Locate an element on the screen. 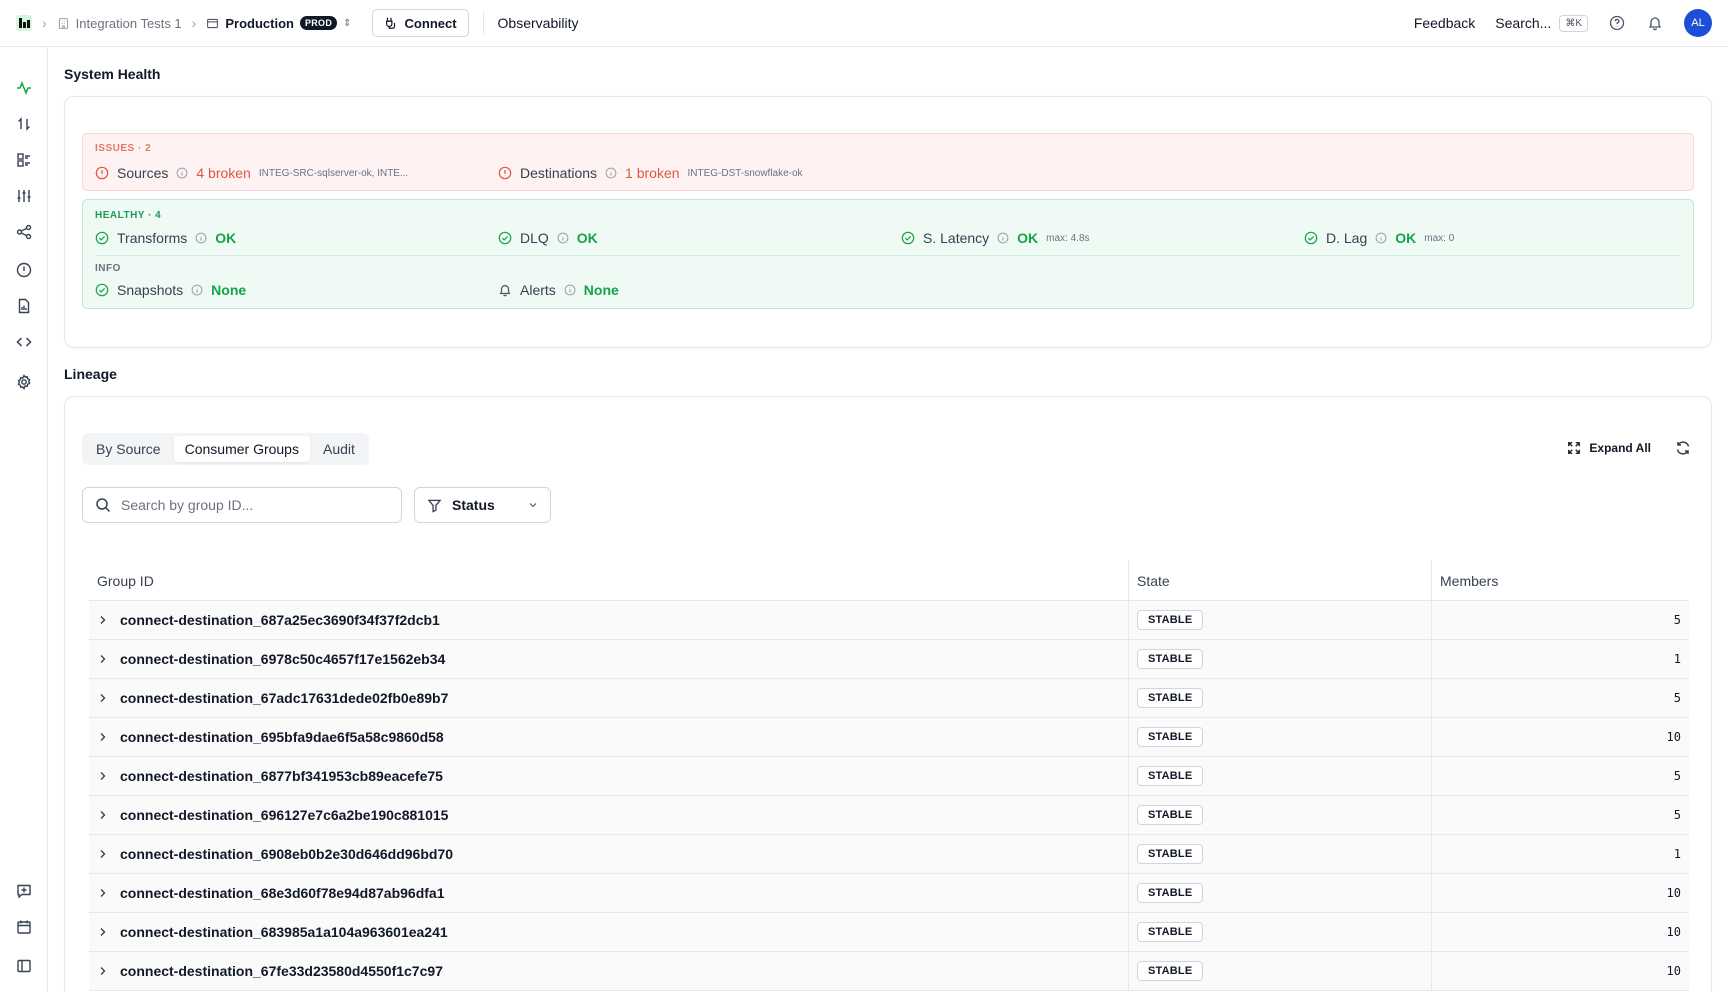 The width and height of the screenshot is (1728, 992). calendar-icon is located at coordinates (24, 927).